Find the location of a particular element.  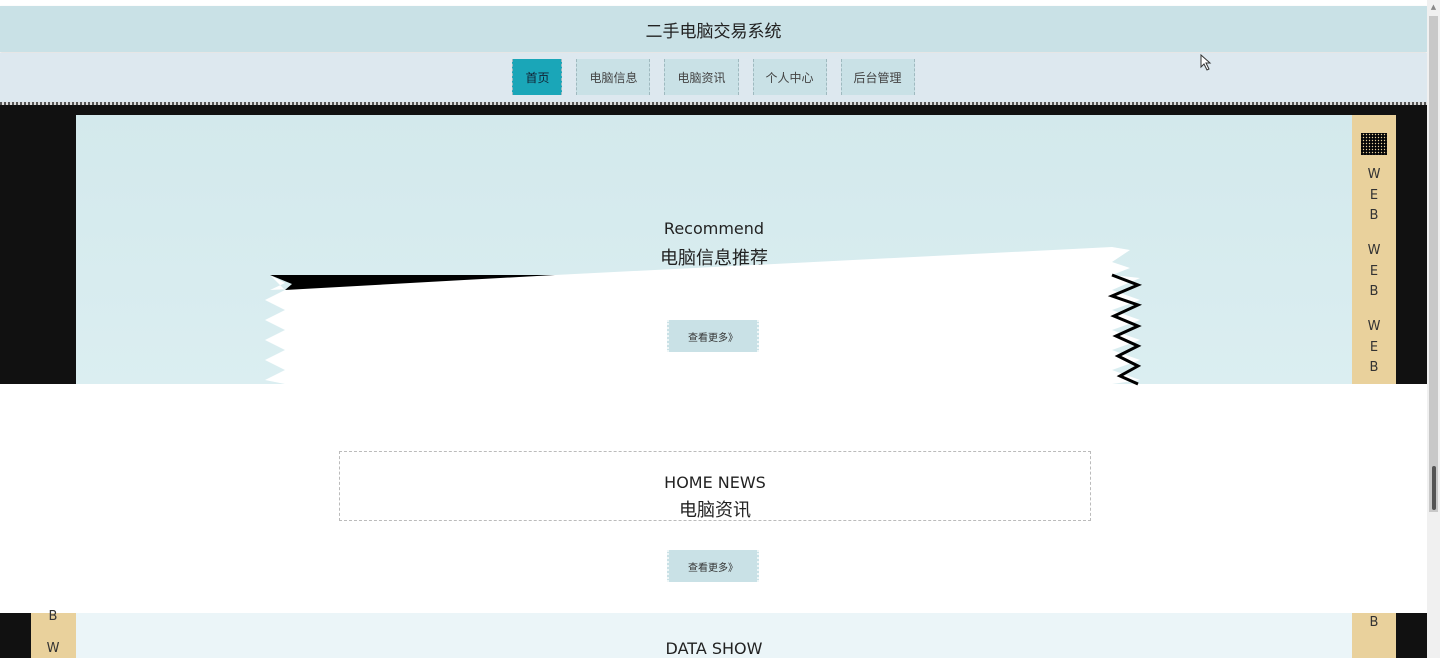

grid-icon is located at coordinates (1374, 144).